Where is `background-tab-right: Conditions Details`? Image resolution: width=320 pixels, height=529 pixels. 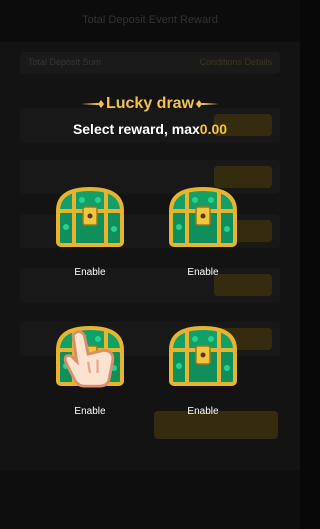 background-tab-right: Conditions Details is located at coordinates (235, 62).